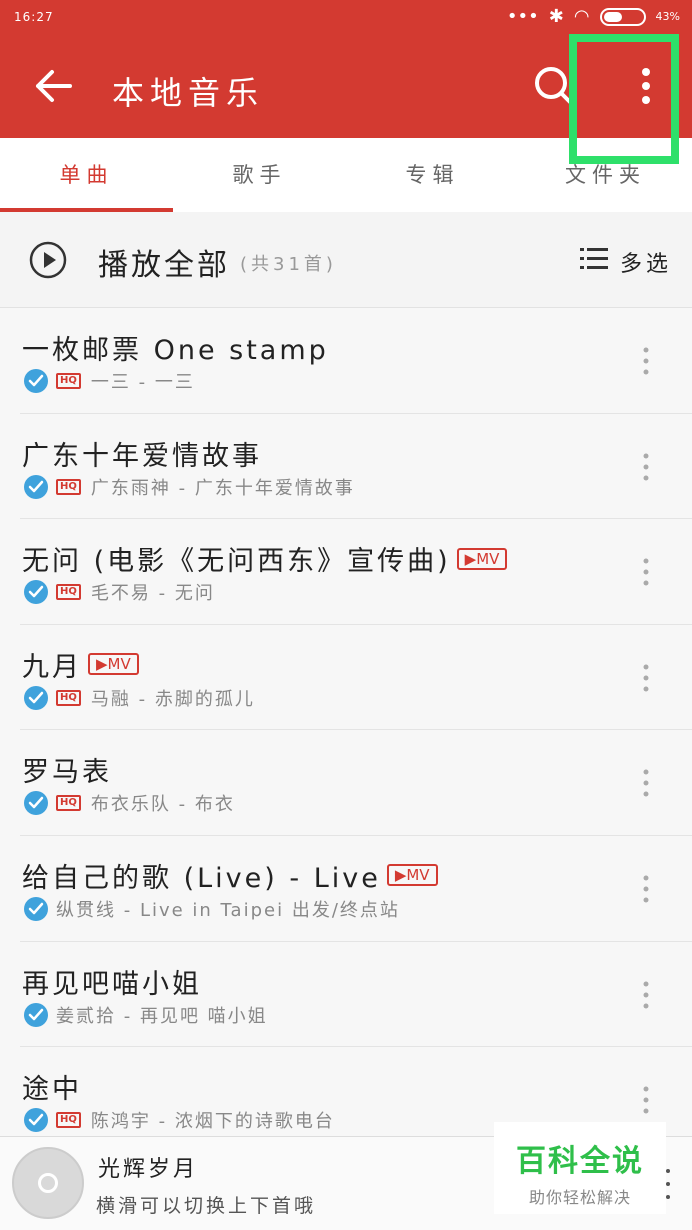 The width and height of the screenshot is (692, 1230). What do you see at coordinates (86, 175) in the screenshot?
I see `tab-songs: 单曲` at bounding box center [86, 175].